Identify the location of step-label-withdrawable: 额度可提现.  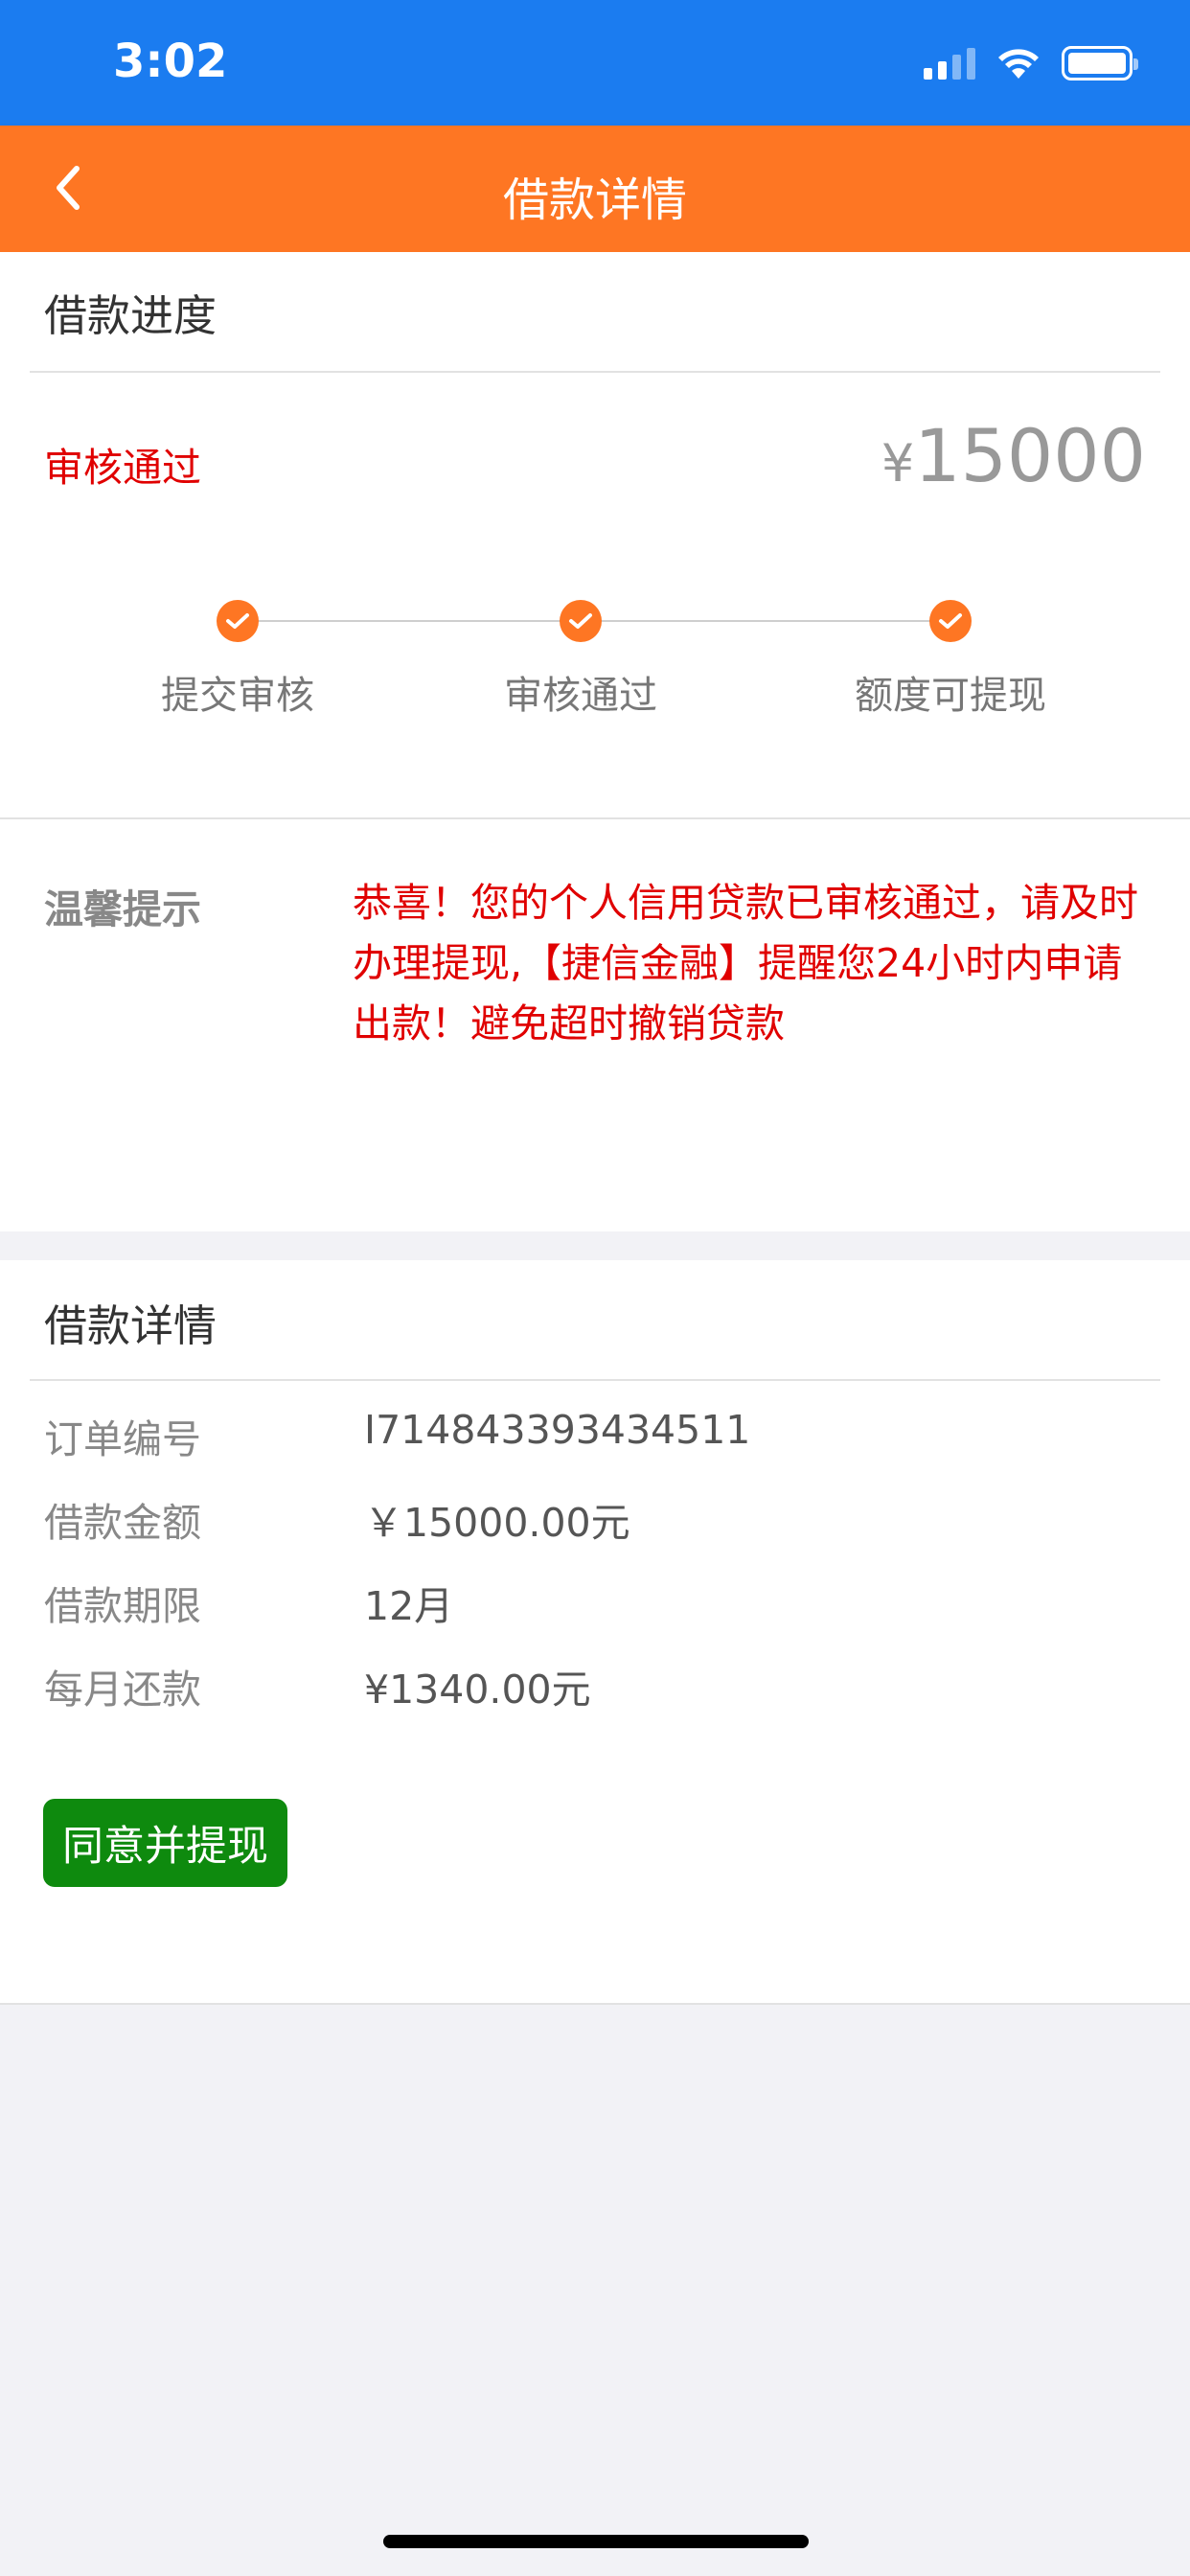
(951, 696).